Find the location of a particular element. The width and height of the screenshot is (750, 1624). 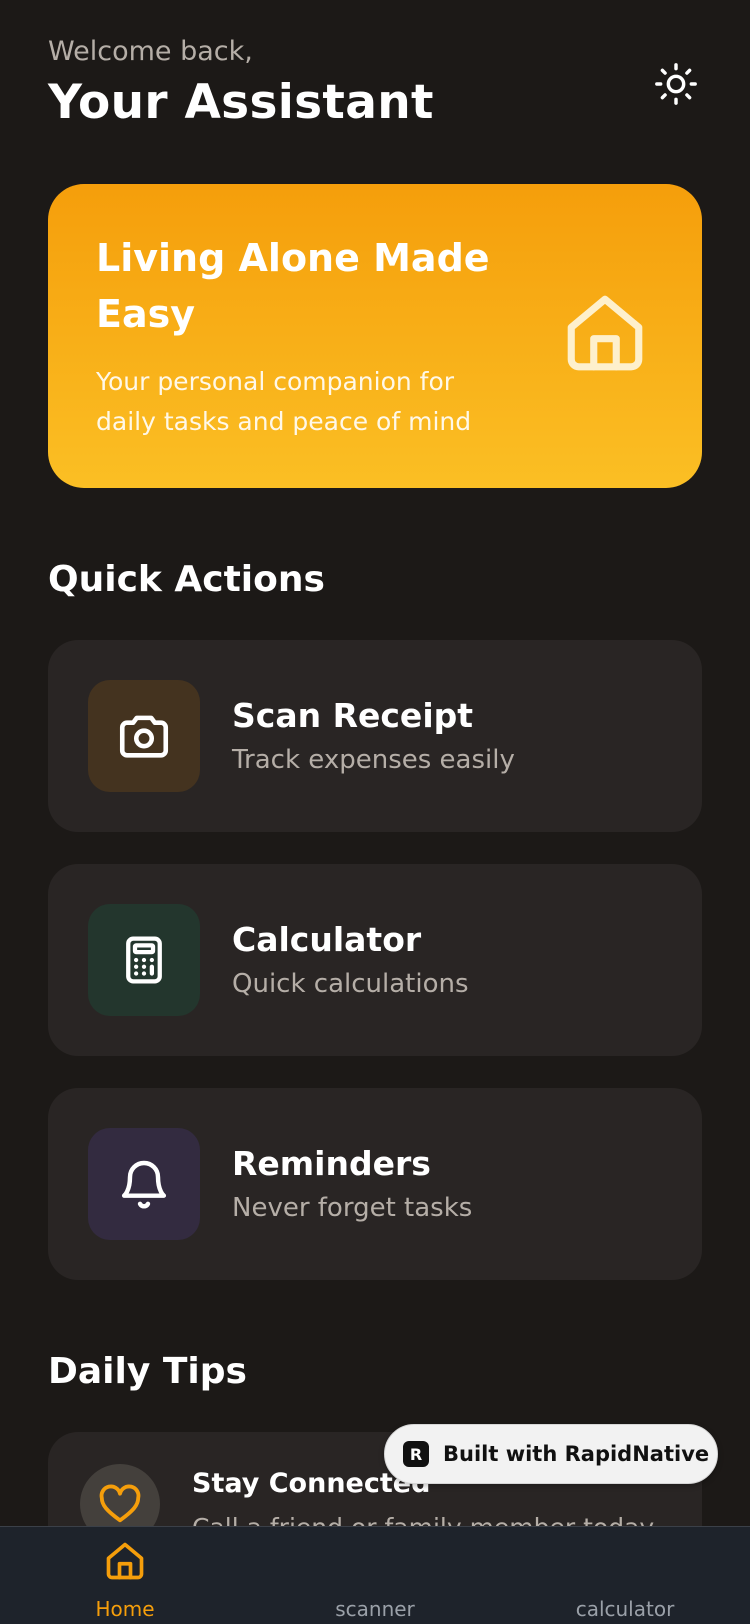

action-subtitle: Track expenses easily is located at coordinates (373, 760).